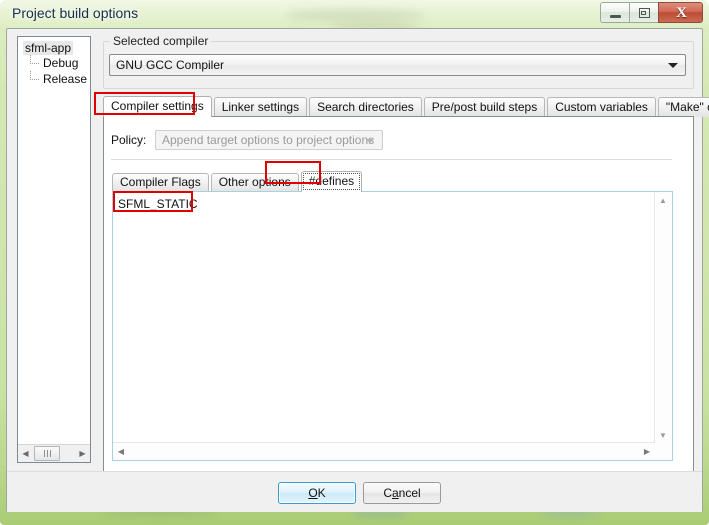 Image resolution: width=709 pixels, height=525 pixels. I want to click on tab-make-commands: "Make" commands, so click(683, 107).